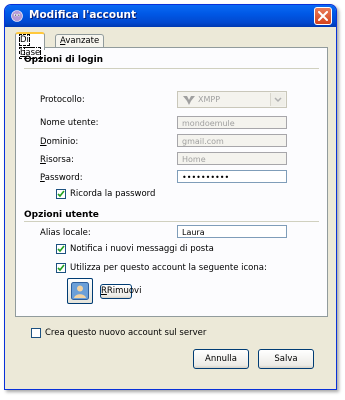 The image size is (345, 400). What do you see at coordinates (59, 142) in the screenshot?
I see `domain-label: Dominio:` at bounding box center [59, 142].